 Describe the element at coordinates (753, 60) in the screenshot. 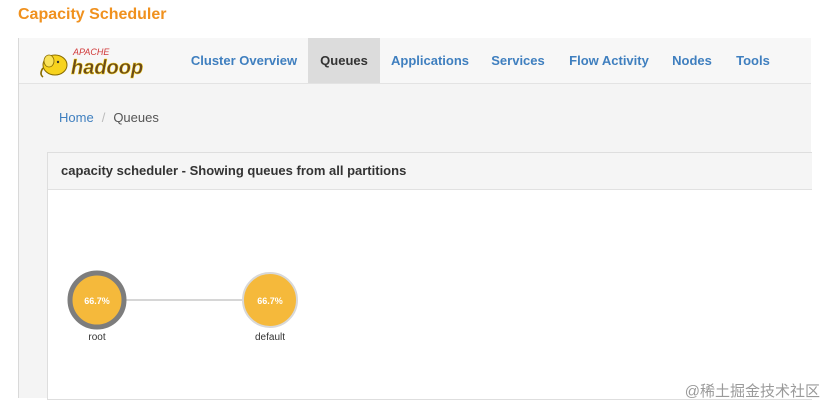

I see `nav-tools: Tools` at that location.